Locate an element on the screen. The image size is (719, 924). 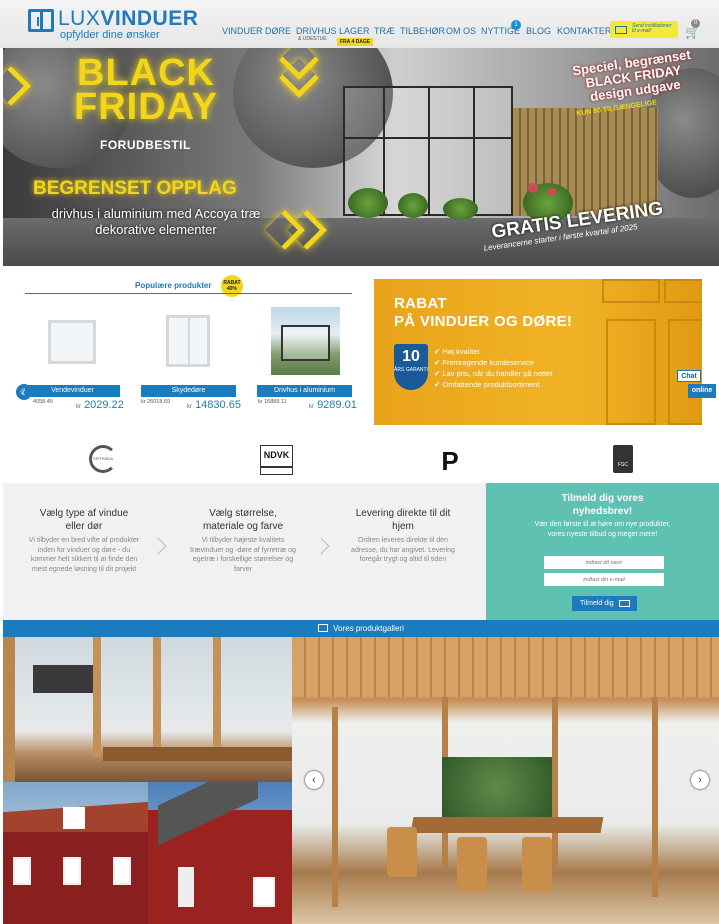
promo-title-line2: PÅ VINDUER OG DØRE! is located at coordinates (483, 321).